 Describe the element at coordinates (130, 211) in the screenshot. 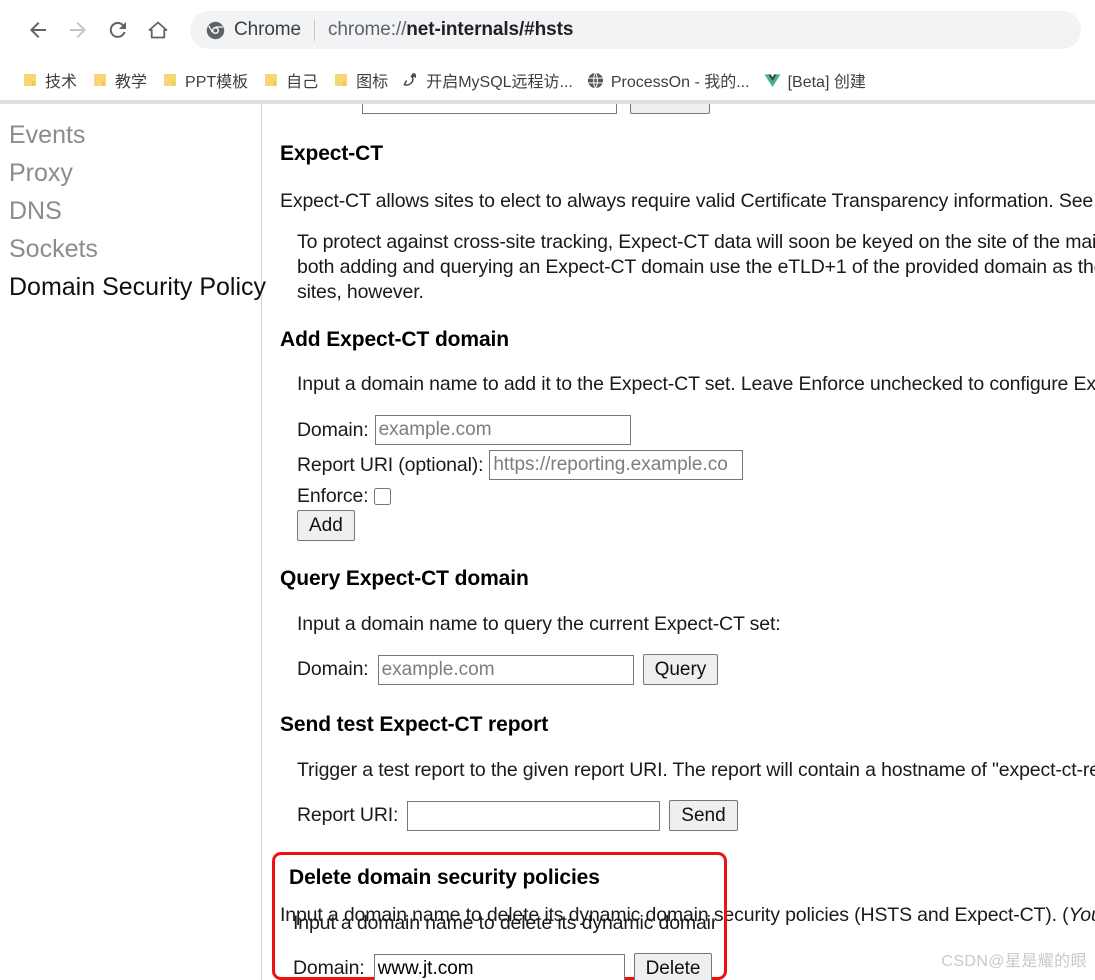

I see `sidebar-item-dns: DNS` at that location.